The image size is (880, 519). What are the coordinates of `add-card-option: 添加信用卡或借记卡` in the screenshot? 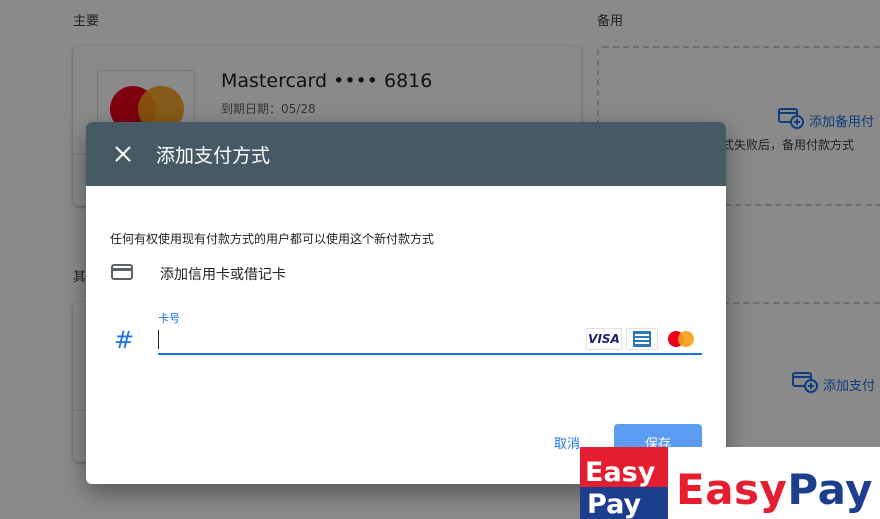 It's located at (198, 274).